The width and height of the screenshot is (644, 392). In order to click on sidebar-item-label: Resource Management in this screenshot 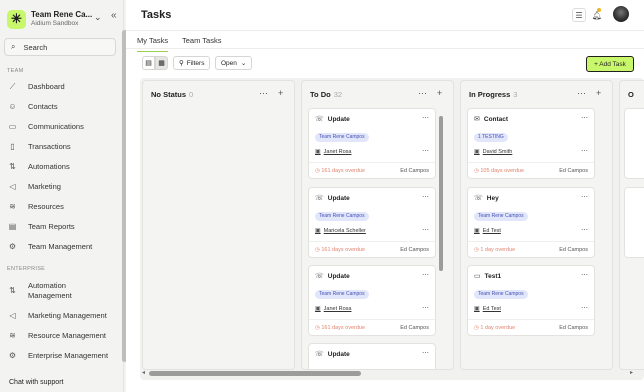, I will do `click(67, 335)`.